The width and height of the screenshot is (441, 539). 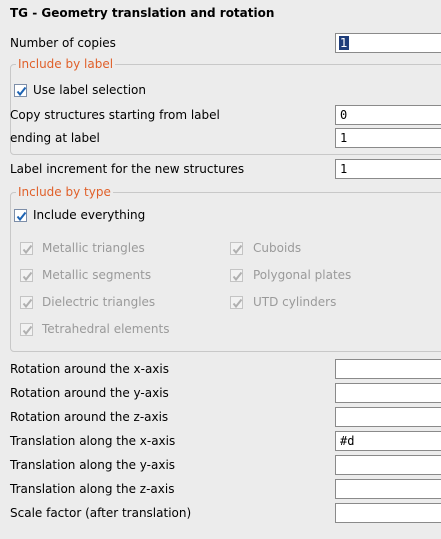 I want to click on number-of-copies-field: 1, so click(x=388, y=43).